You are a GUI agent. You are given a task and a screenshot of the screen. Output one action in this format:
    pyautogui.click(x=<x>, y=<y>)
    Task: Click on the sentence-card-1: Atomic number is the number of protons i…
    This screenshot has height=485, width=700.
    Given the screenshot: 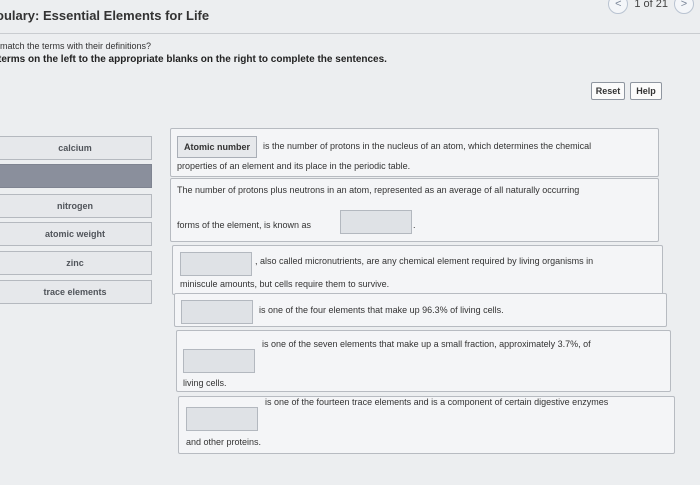 What is the action you would take?
    pyautogui.click(x=414, y=152)
    